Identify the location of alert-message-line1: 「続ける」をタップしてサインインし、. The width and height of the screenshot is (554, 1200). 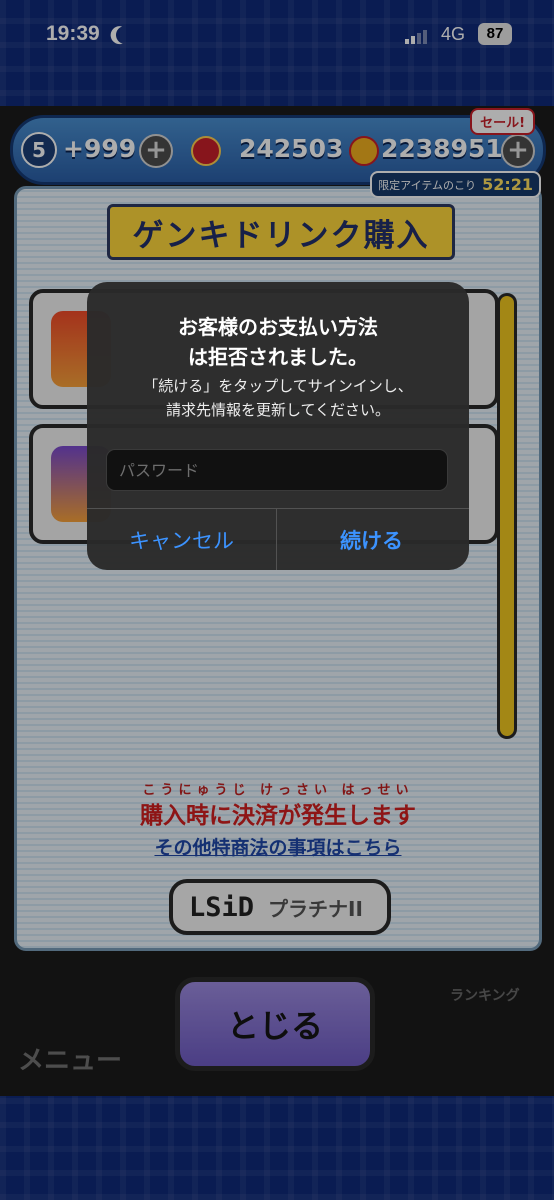
(278, 386).